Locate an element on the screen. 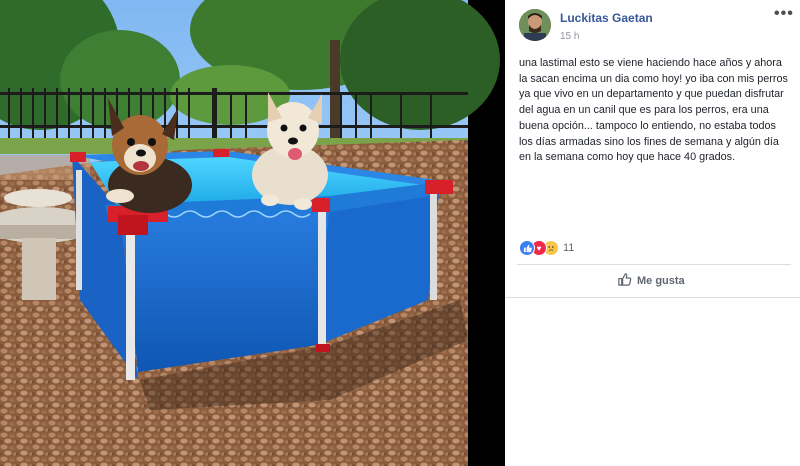 The height and width of the screenshot is (466, 800). thumbs-up-icon is located at coordinates (624, 281).